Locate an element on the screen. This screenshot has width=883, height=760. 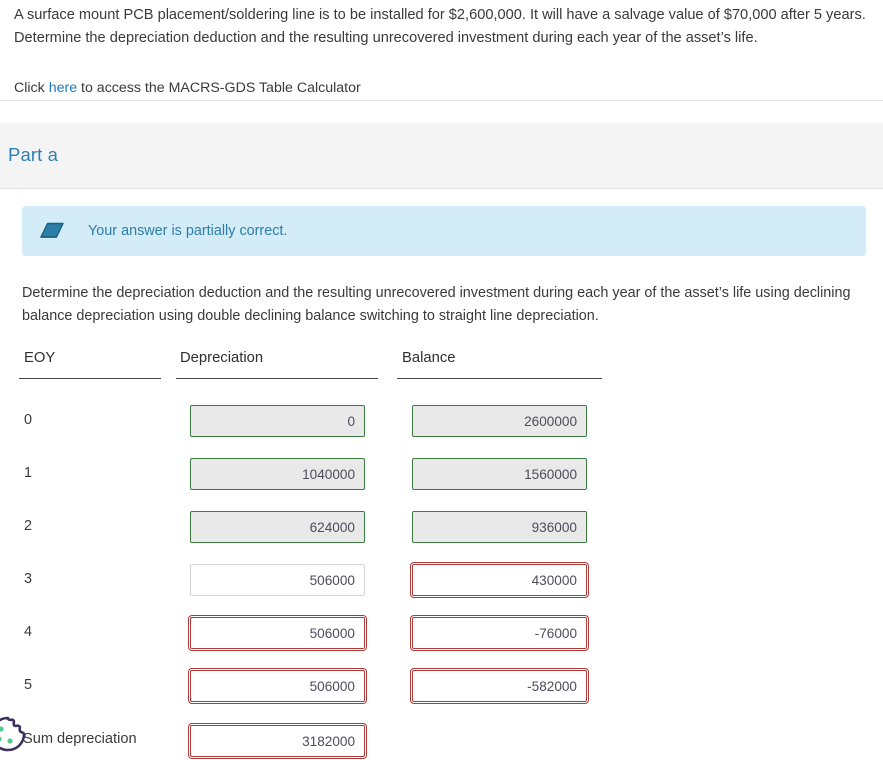
partial-correct-alert: Your answer is partially correct. is located at coordinates (444, 231).